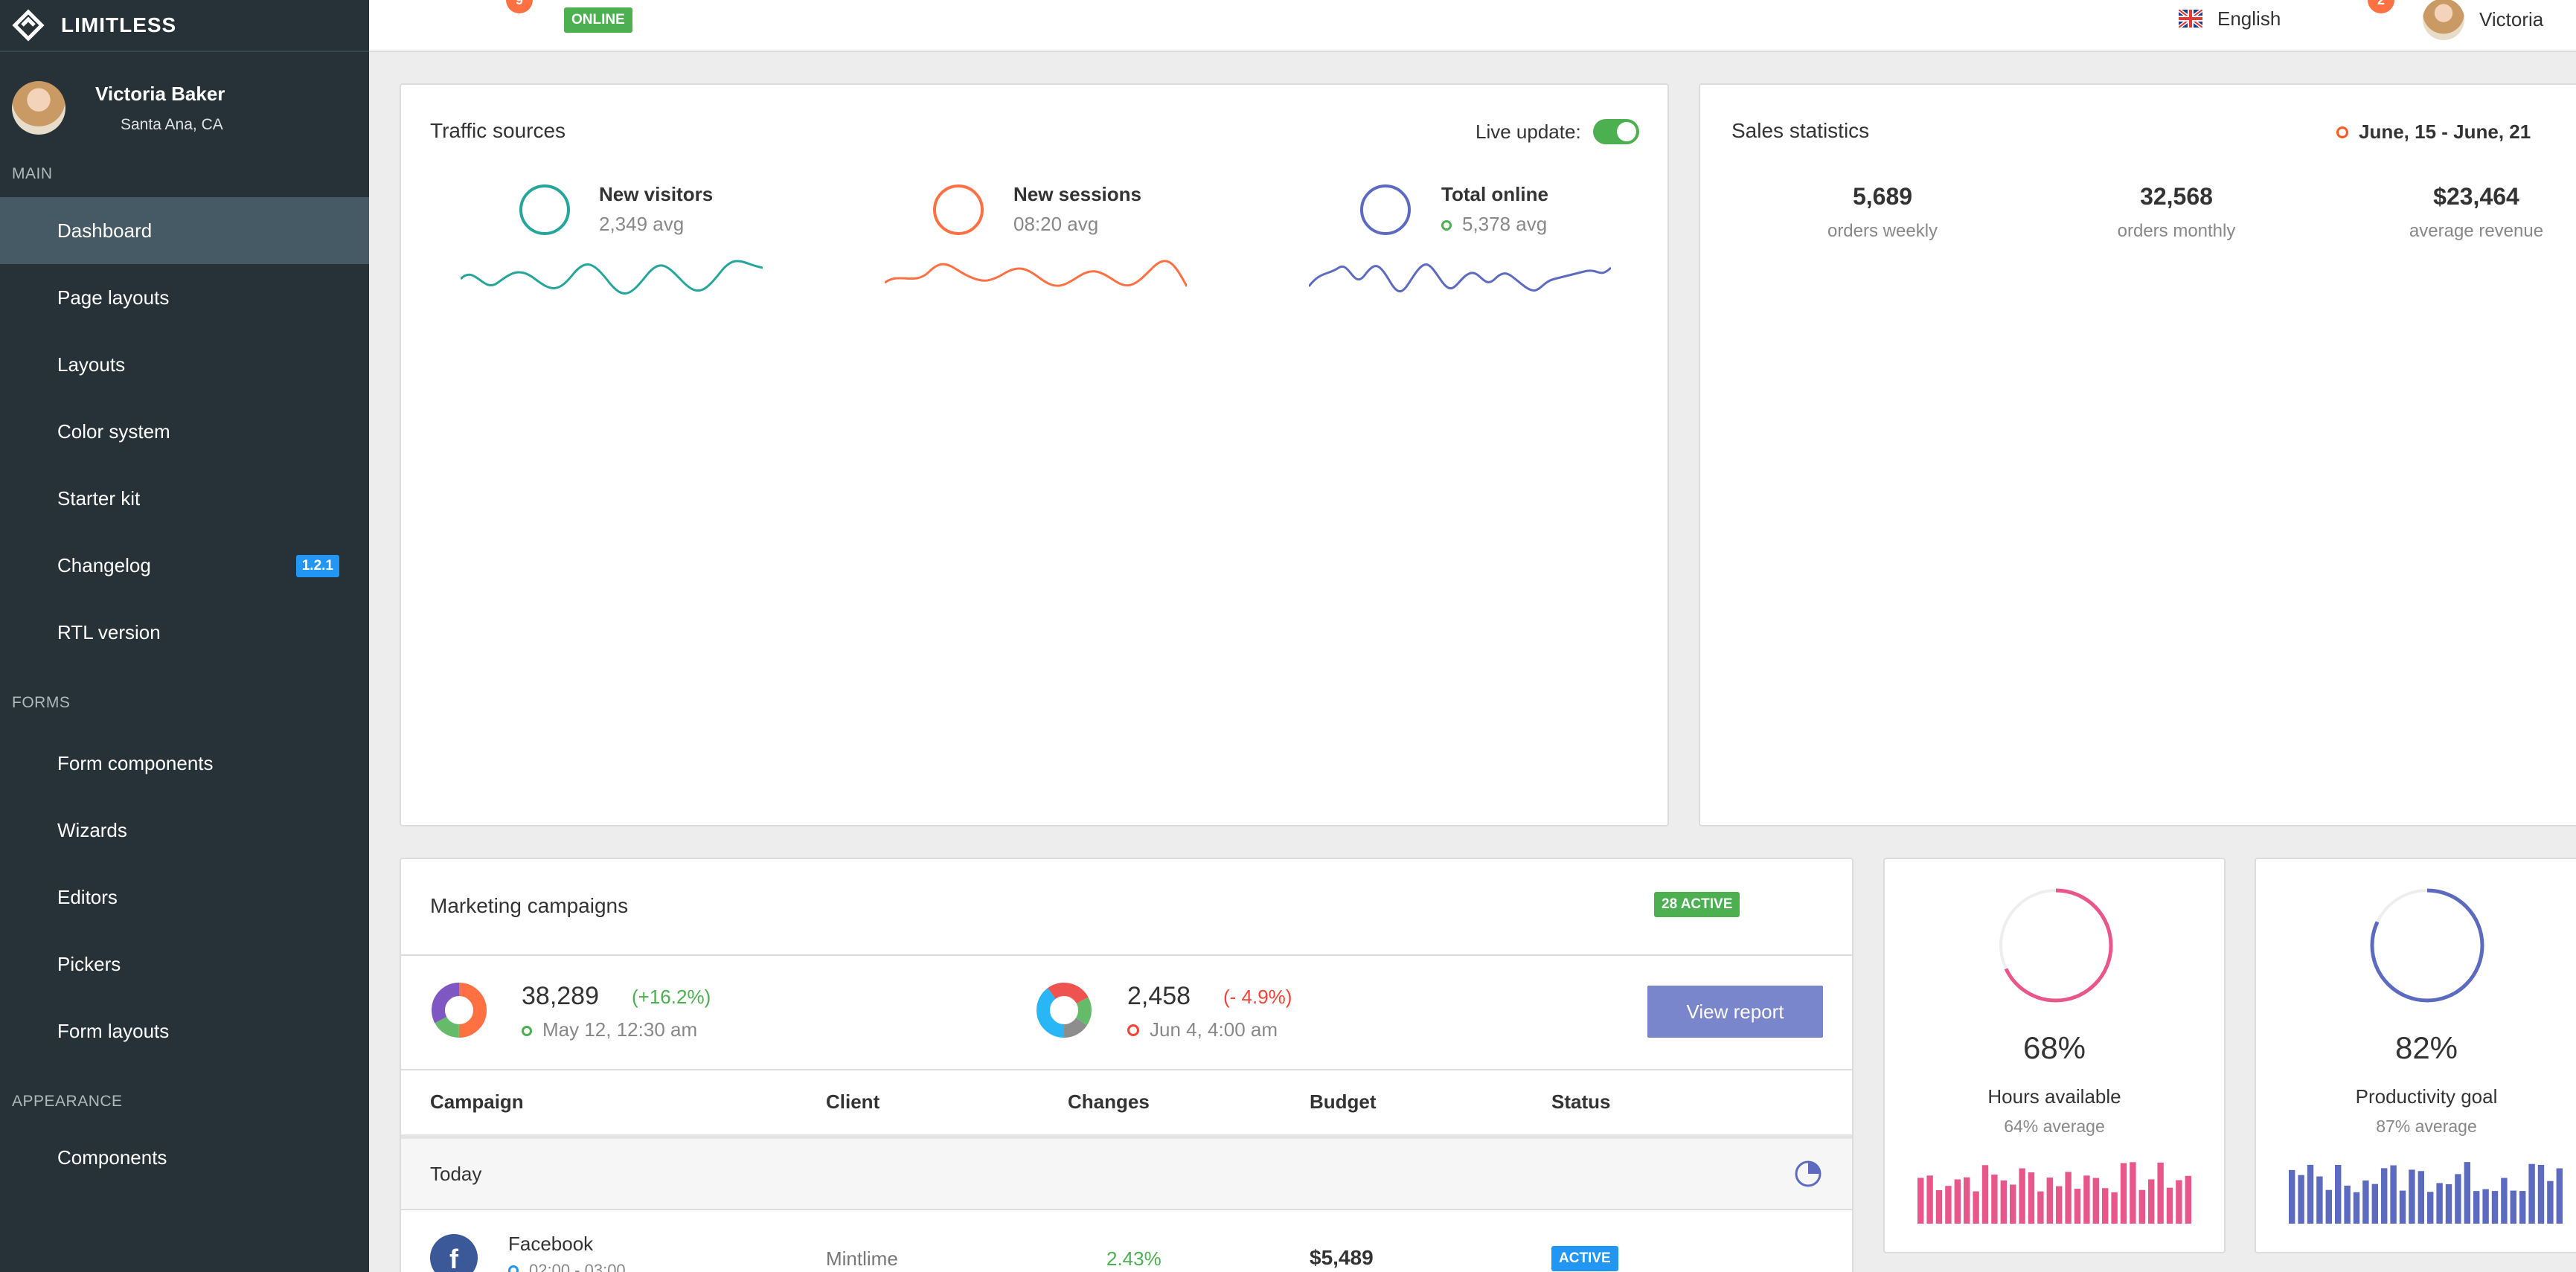 The width and height of the screenshot is (2576, 1272). What do you see at coordinates (39, 108) in the screenshot?
I see `avatar` at bounding box center [39, 108].